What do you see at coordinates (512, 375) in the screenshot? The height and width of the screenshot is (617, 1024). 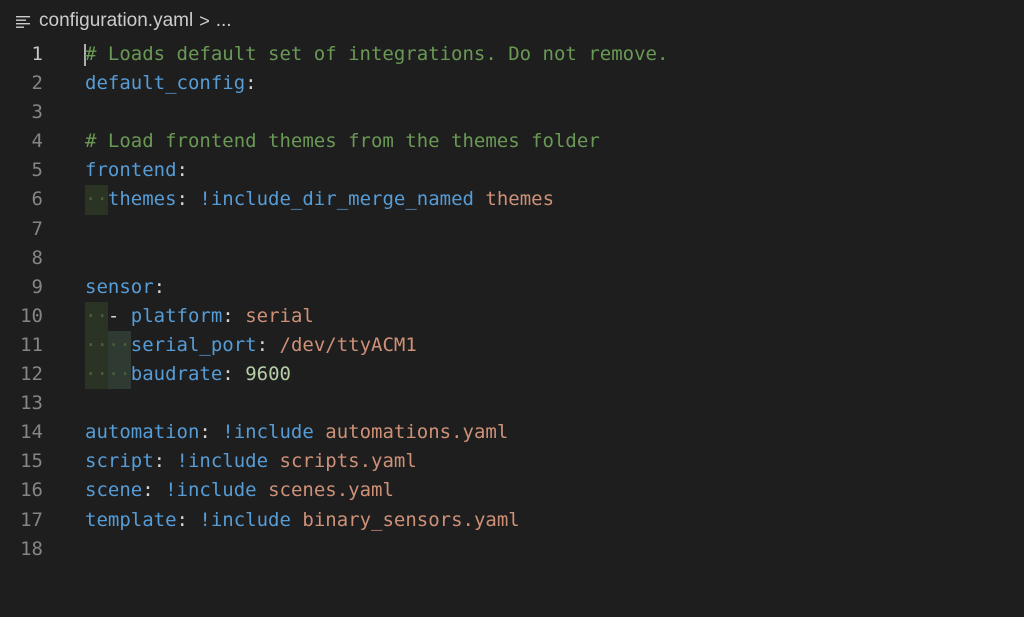 I see `code-line: 12 ····baudrate: 9600` at bounding box center [512, 375].